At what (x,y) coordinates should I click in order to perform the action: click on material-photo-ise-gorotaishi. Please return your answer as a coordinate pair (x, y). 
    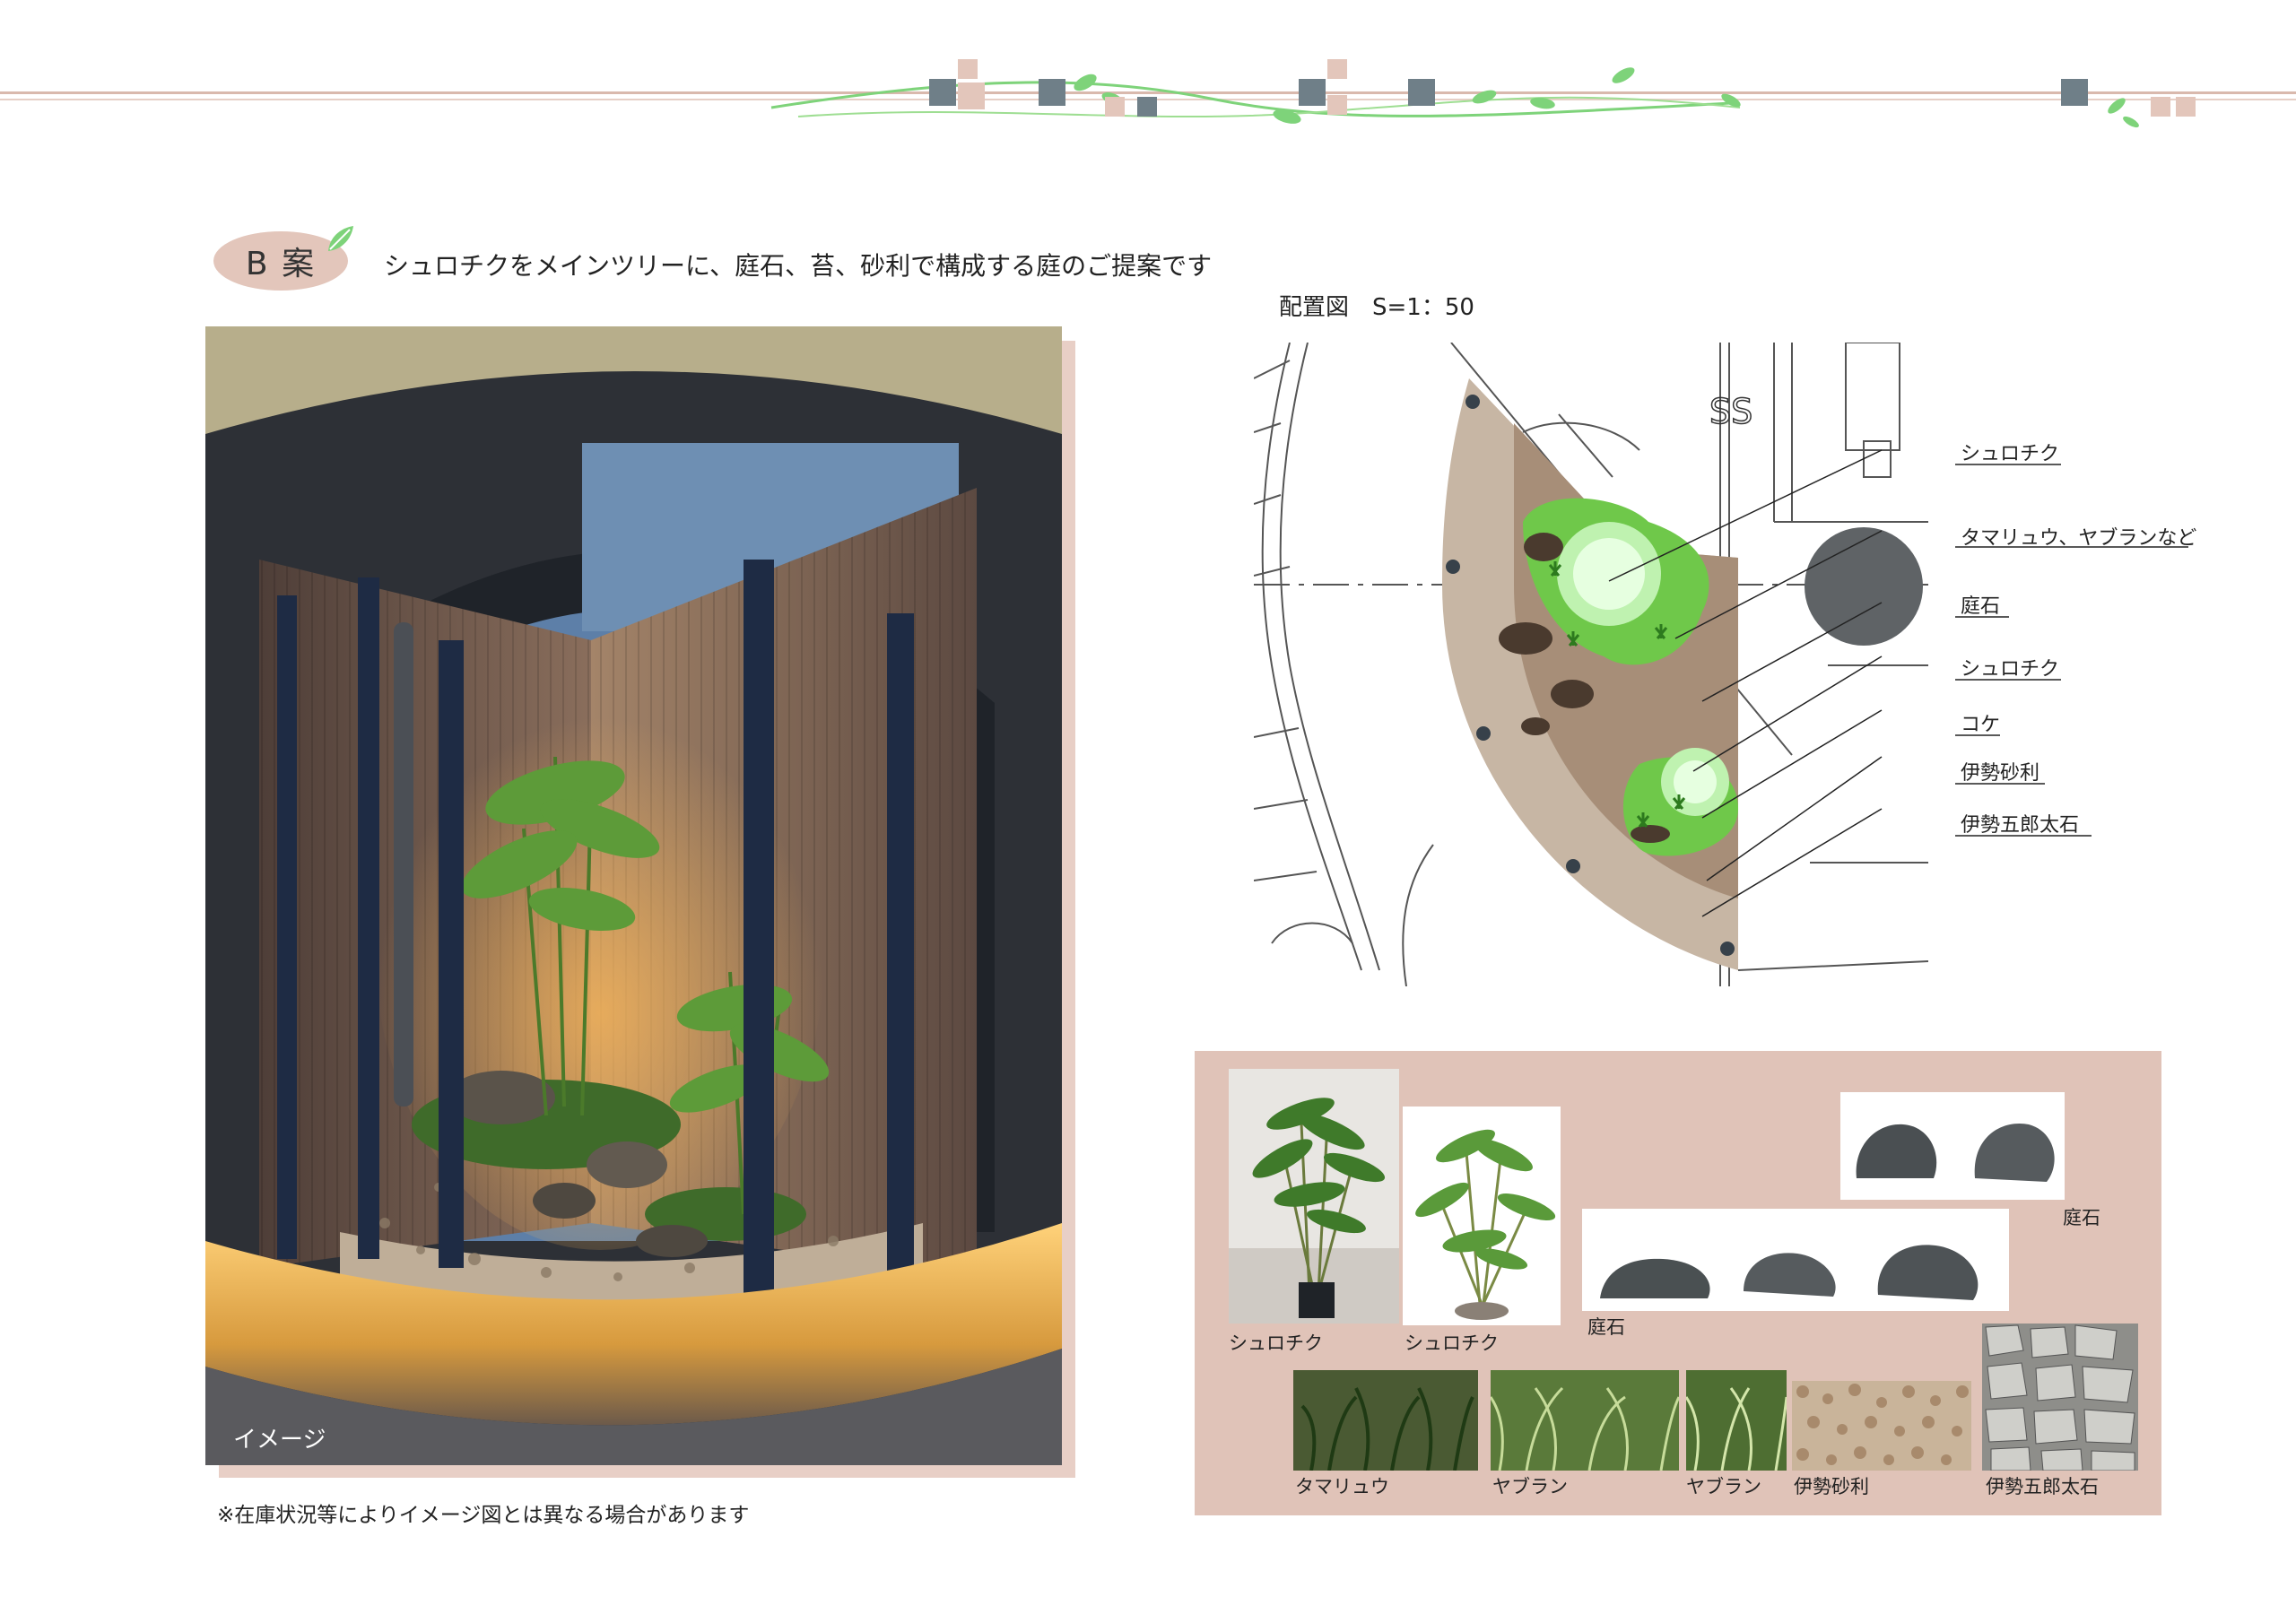
    Looking at the image, I should click on (2060, 1397).